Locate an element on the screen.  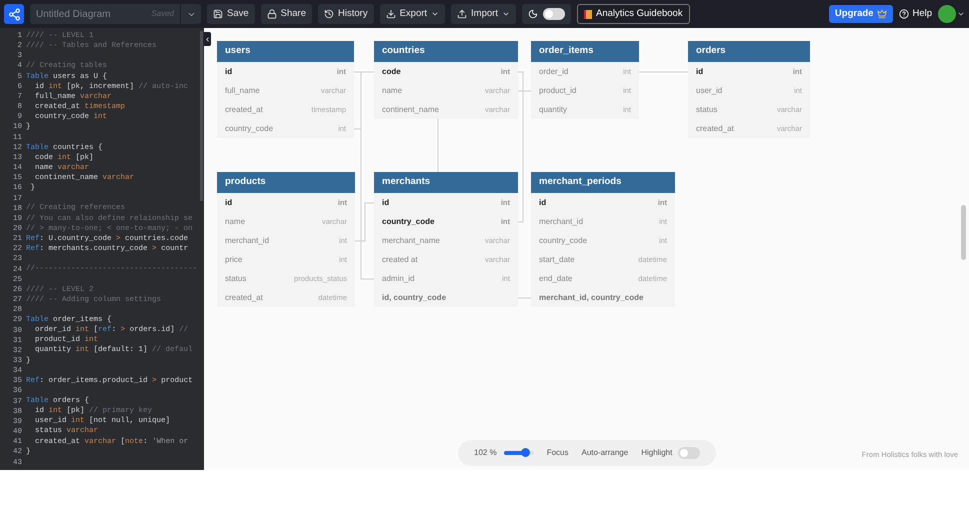
column-name: product_id is located at coordinates (557, 90).